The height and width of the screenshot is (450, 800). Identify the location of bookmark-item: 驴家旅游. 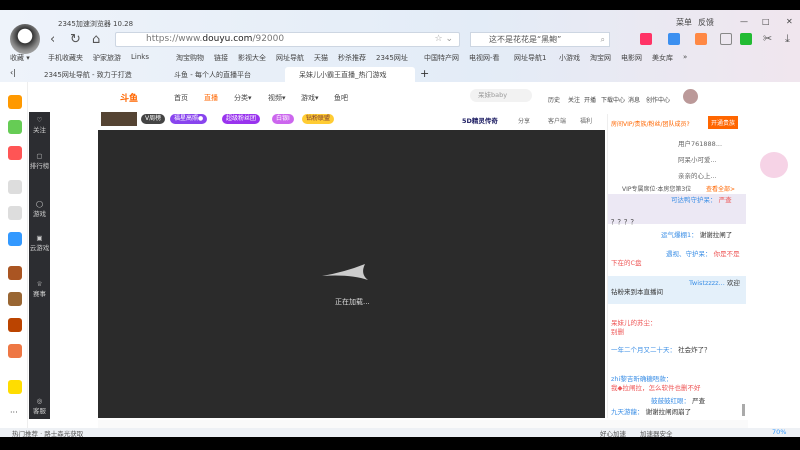
(107, 58).